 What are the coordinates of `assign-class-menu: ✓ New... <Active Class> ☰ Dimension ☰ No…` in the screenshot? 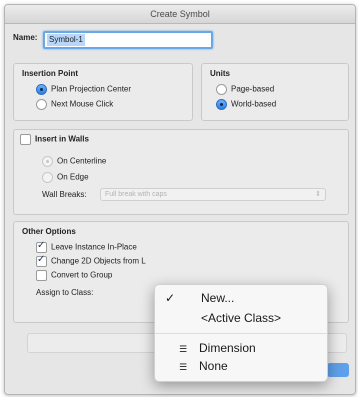 It's located at (241, 333).